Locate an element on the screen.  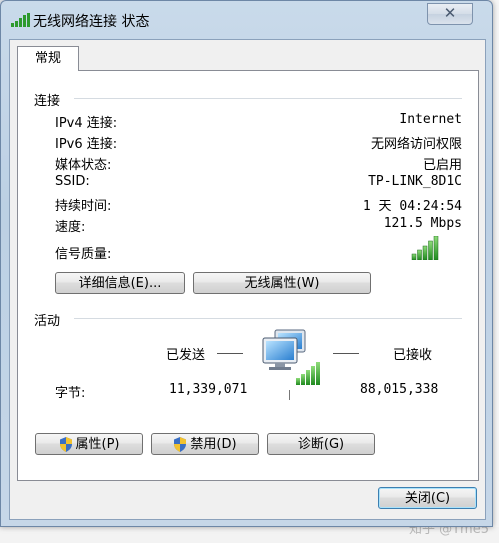
bytes-label: 字节: is located at coordinates (70, 393).